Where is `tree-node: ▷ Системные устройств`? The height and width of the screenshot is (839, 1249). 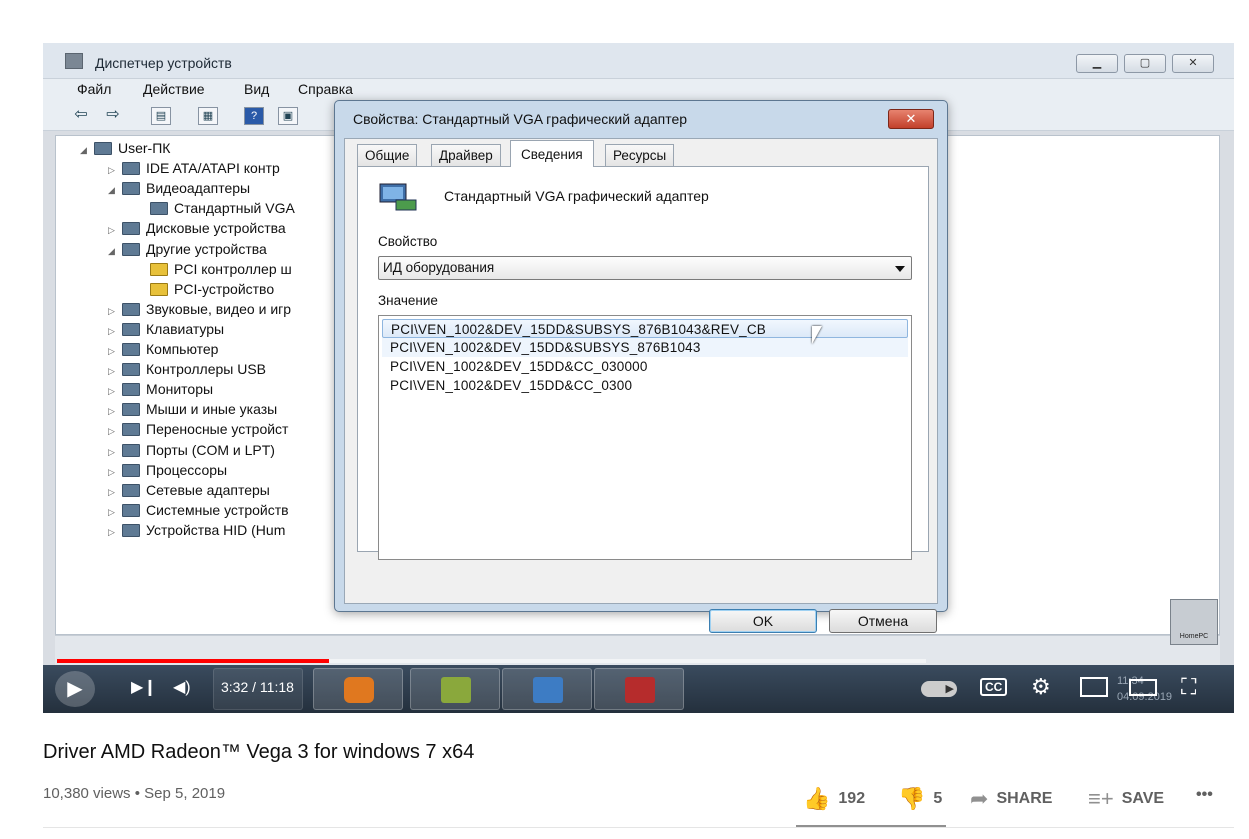 tree-node: ▷ Системные устройств is located at coordinates (198, 510).